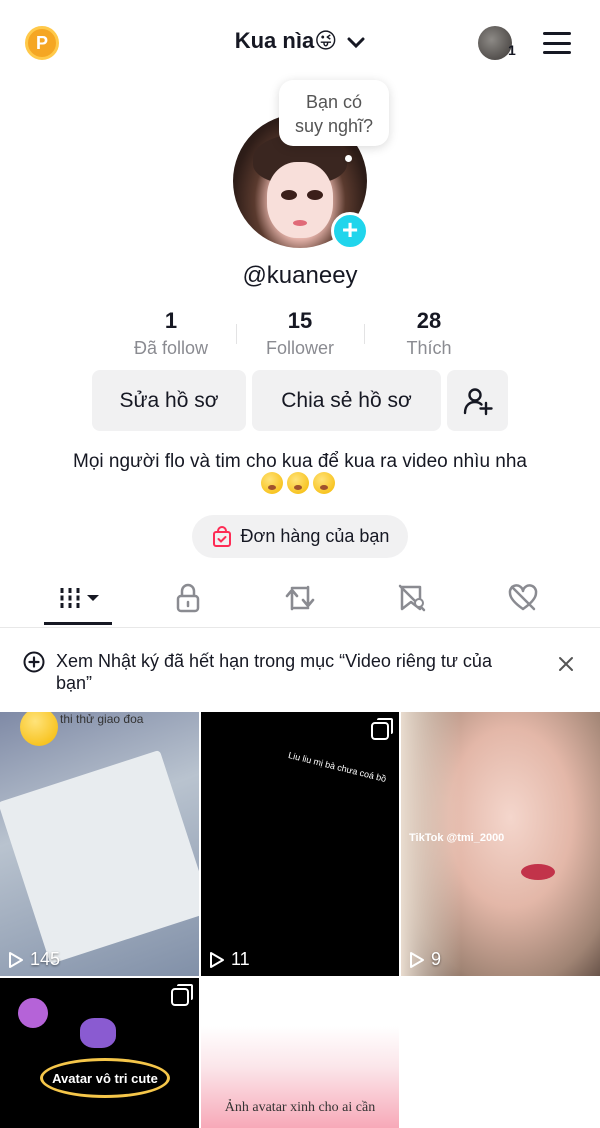 This screenshot has width=600, height=1128. I want to click on followers-stat: 15 Follower, so click(300, 333).